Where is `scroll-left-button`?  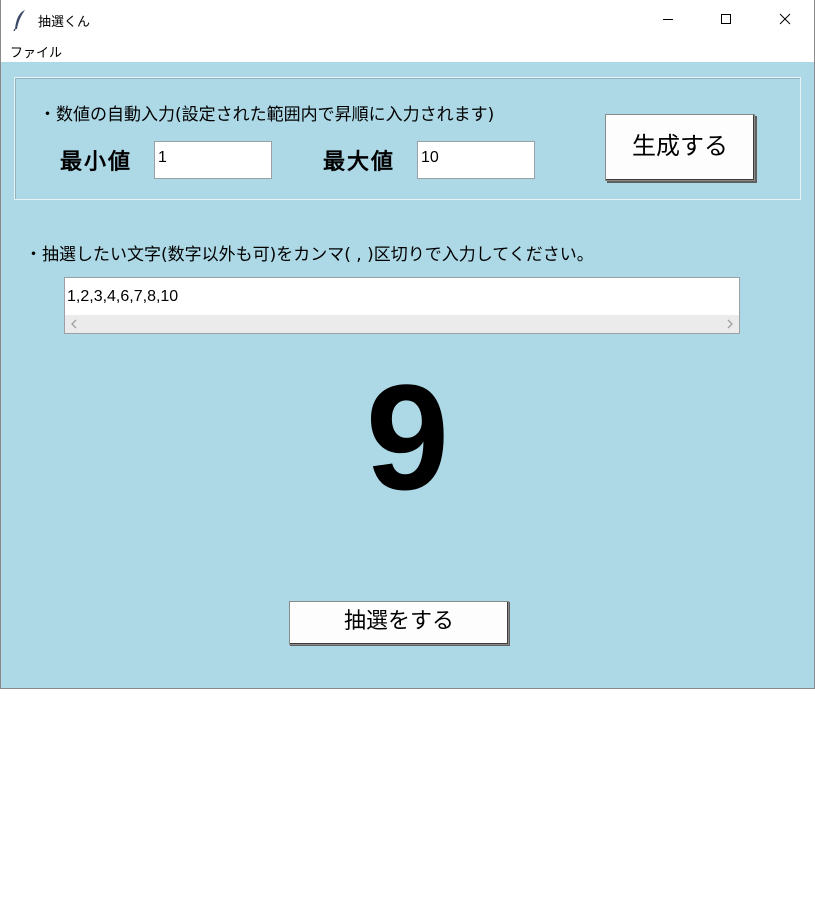
scroll-left-button is located at coordinates (74, 324).